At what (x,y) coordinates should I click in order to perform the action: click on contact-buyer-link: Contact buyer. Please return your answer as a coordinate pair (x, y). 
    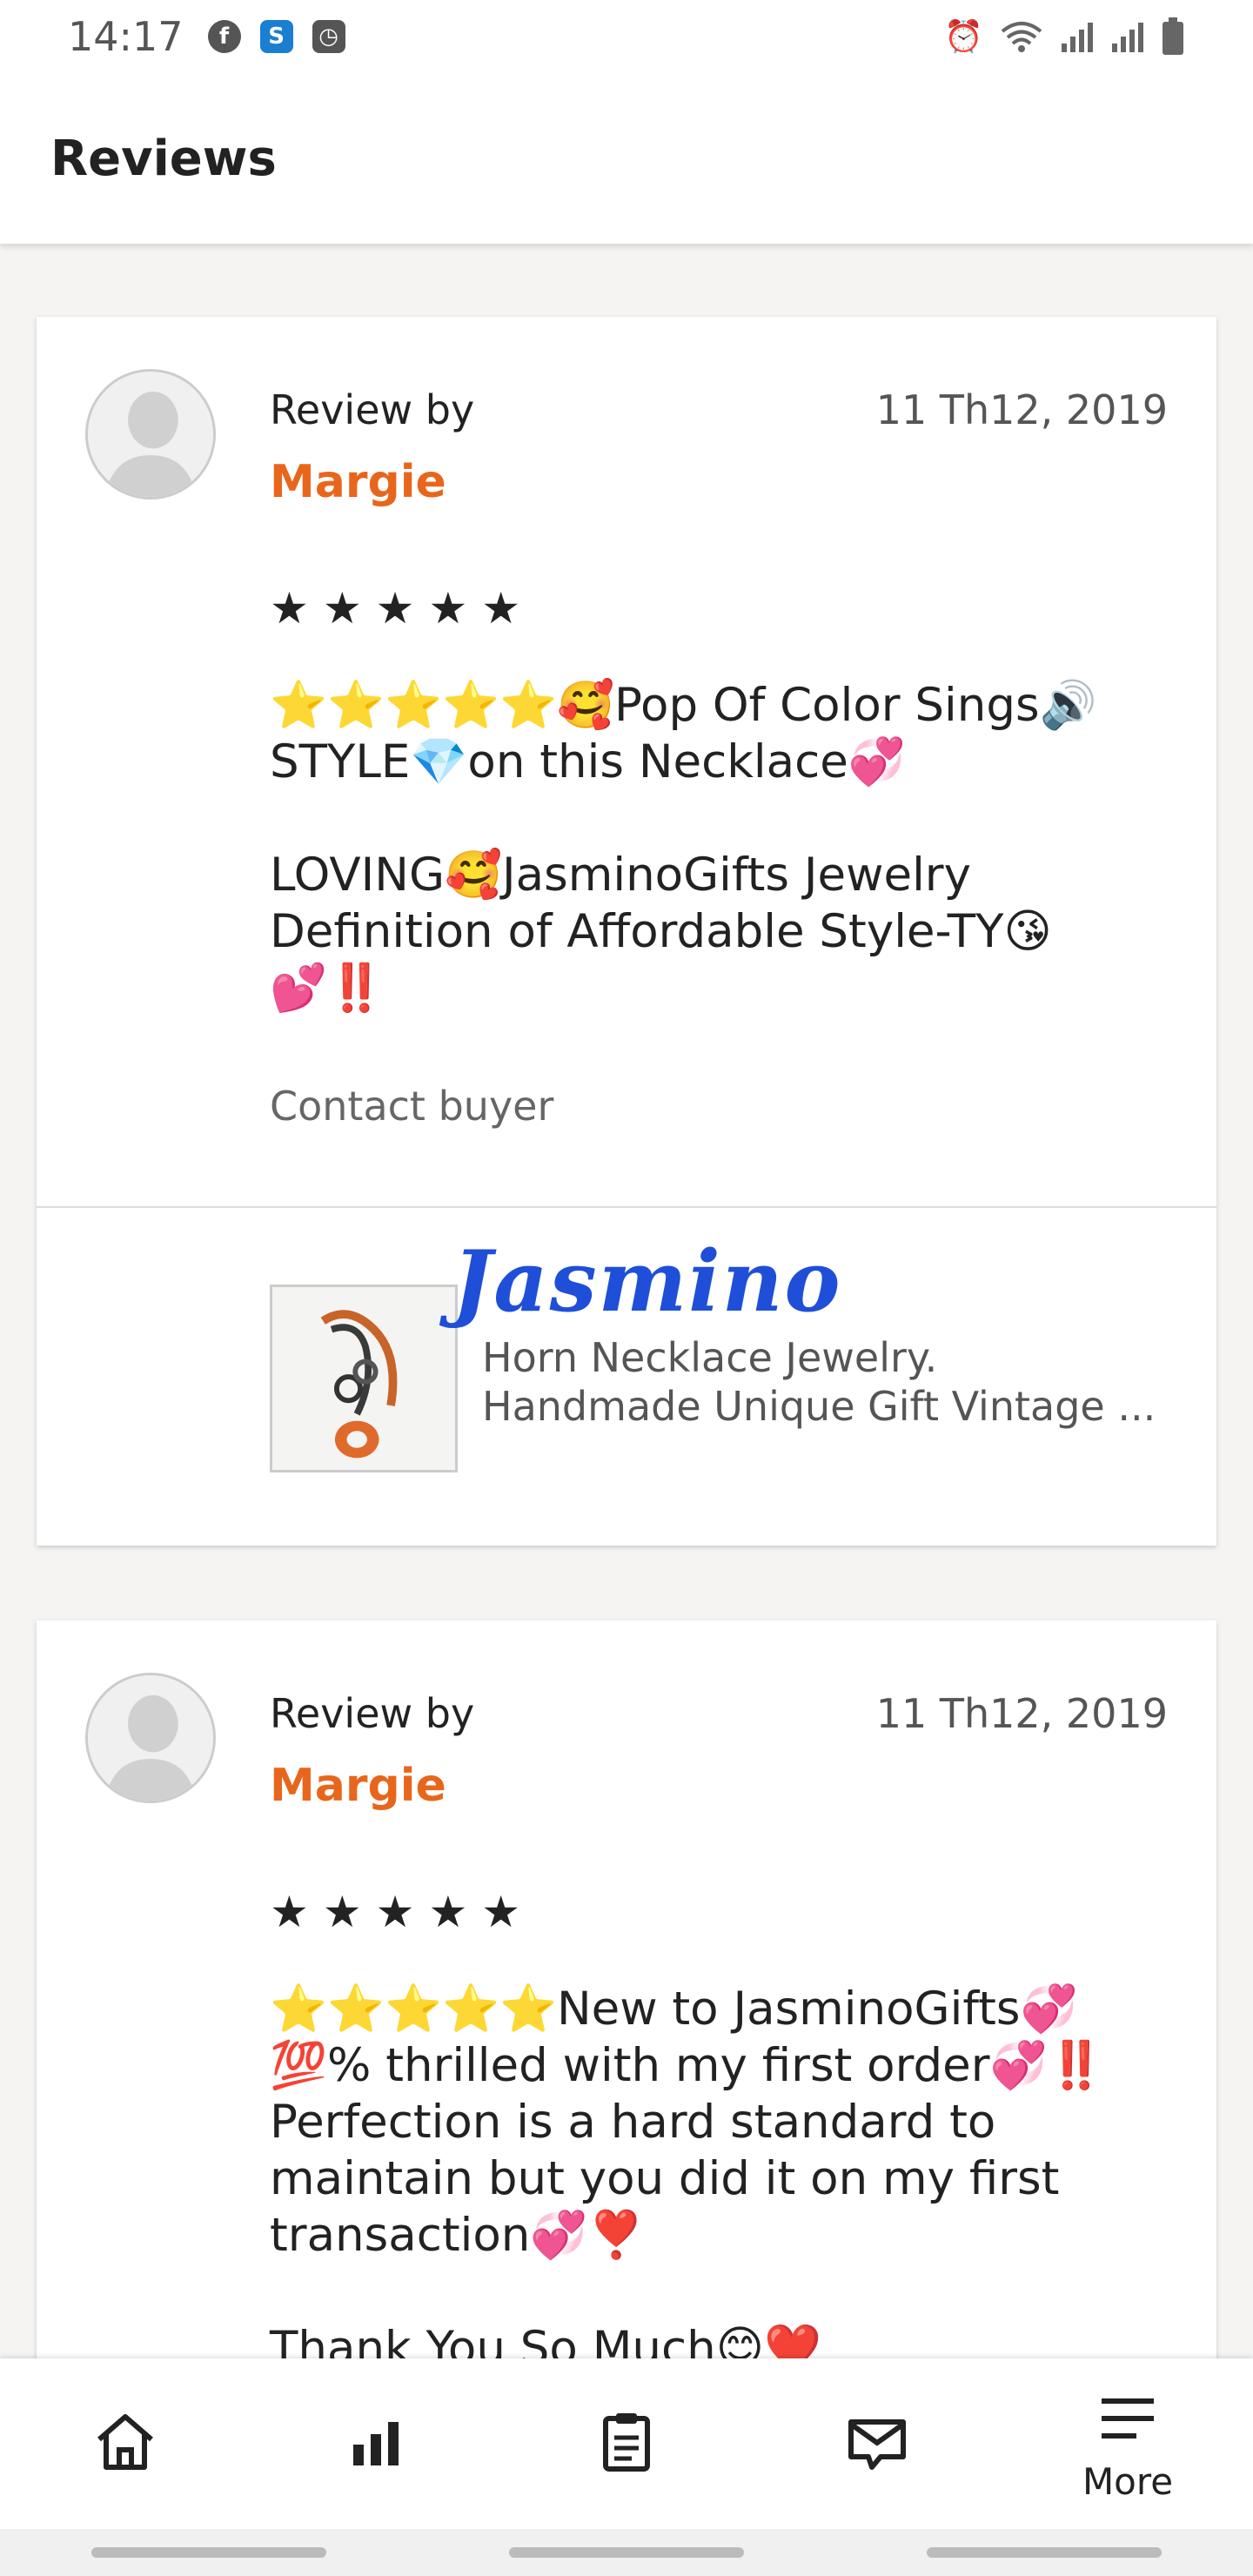
    Looking at the image, I should click on (411, 1107).